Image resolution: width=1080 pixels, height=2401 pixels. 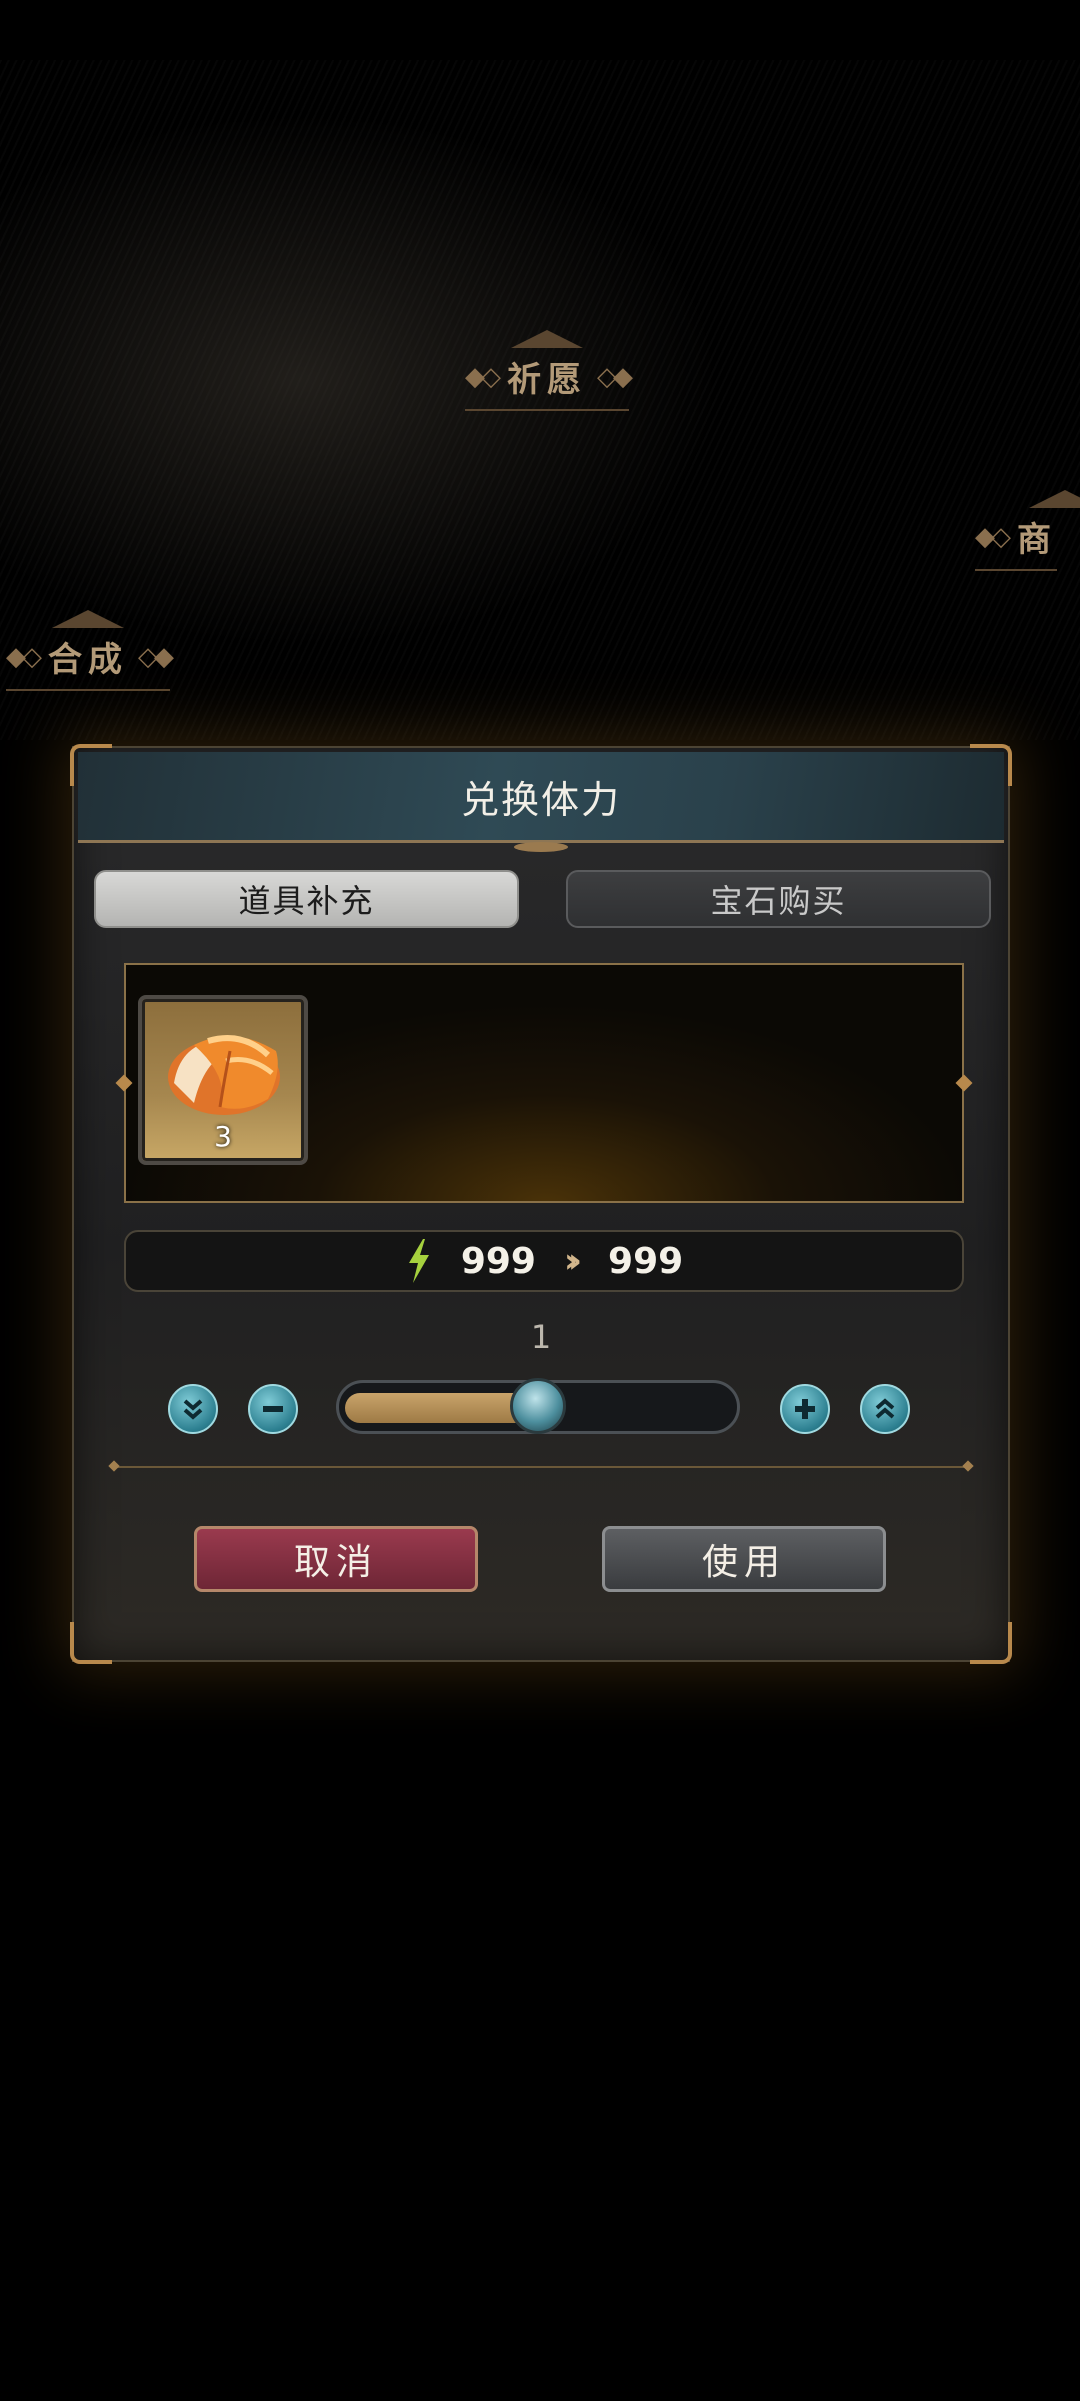 I want to click on dialog-title: 兑换体力, so click(x=540, y=799).